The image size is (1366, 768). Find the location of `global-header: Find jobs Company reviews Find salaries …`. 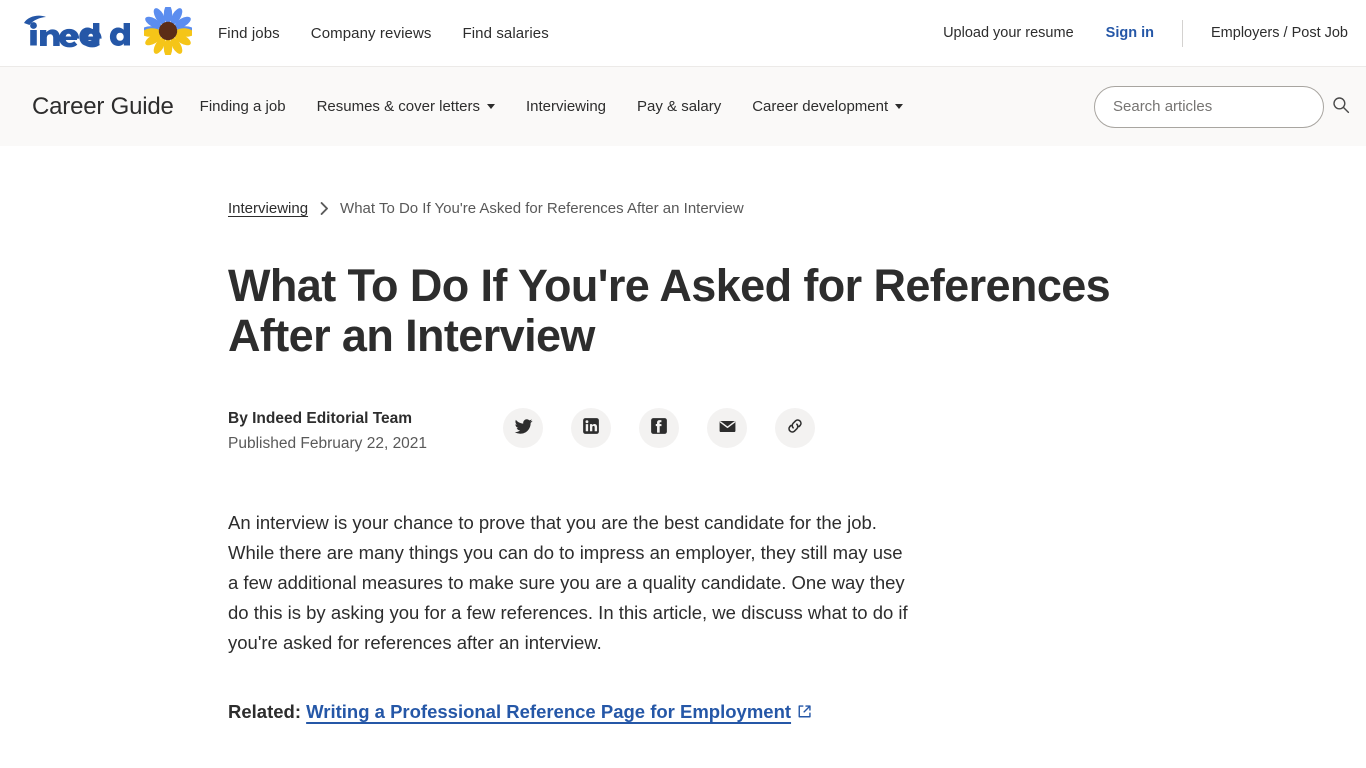

global-header: Find jobs Company reviews Find salaries … is located at coordinates (683, 33).